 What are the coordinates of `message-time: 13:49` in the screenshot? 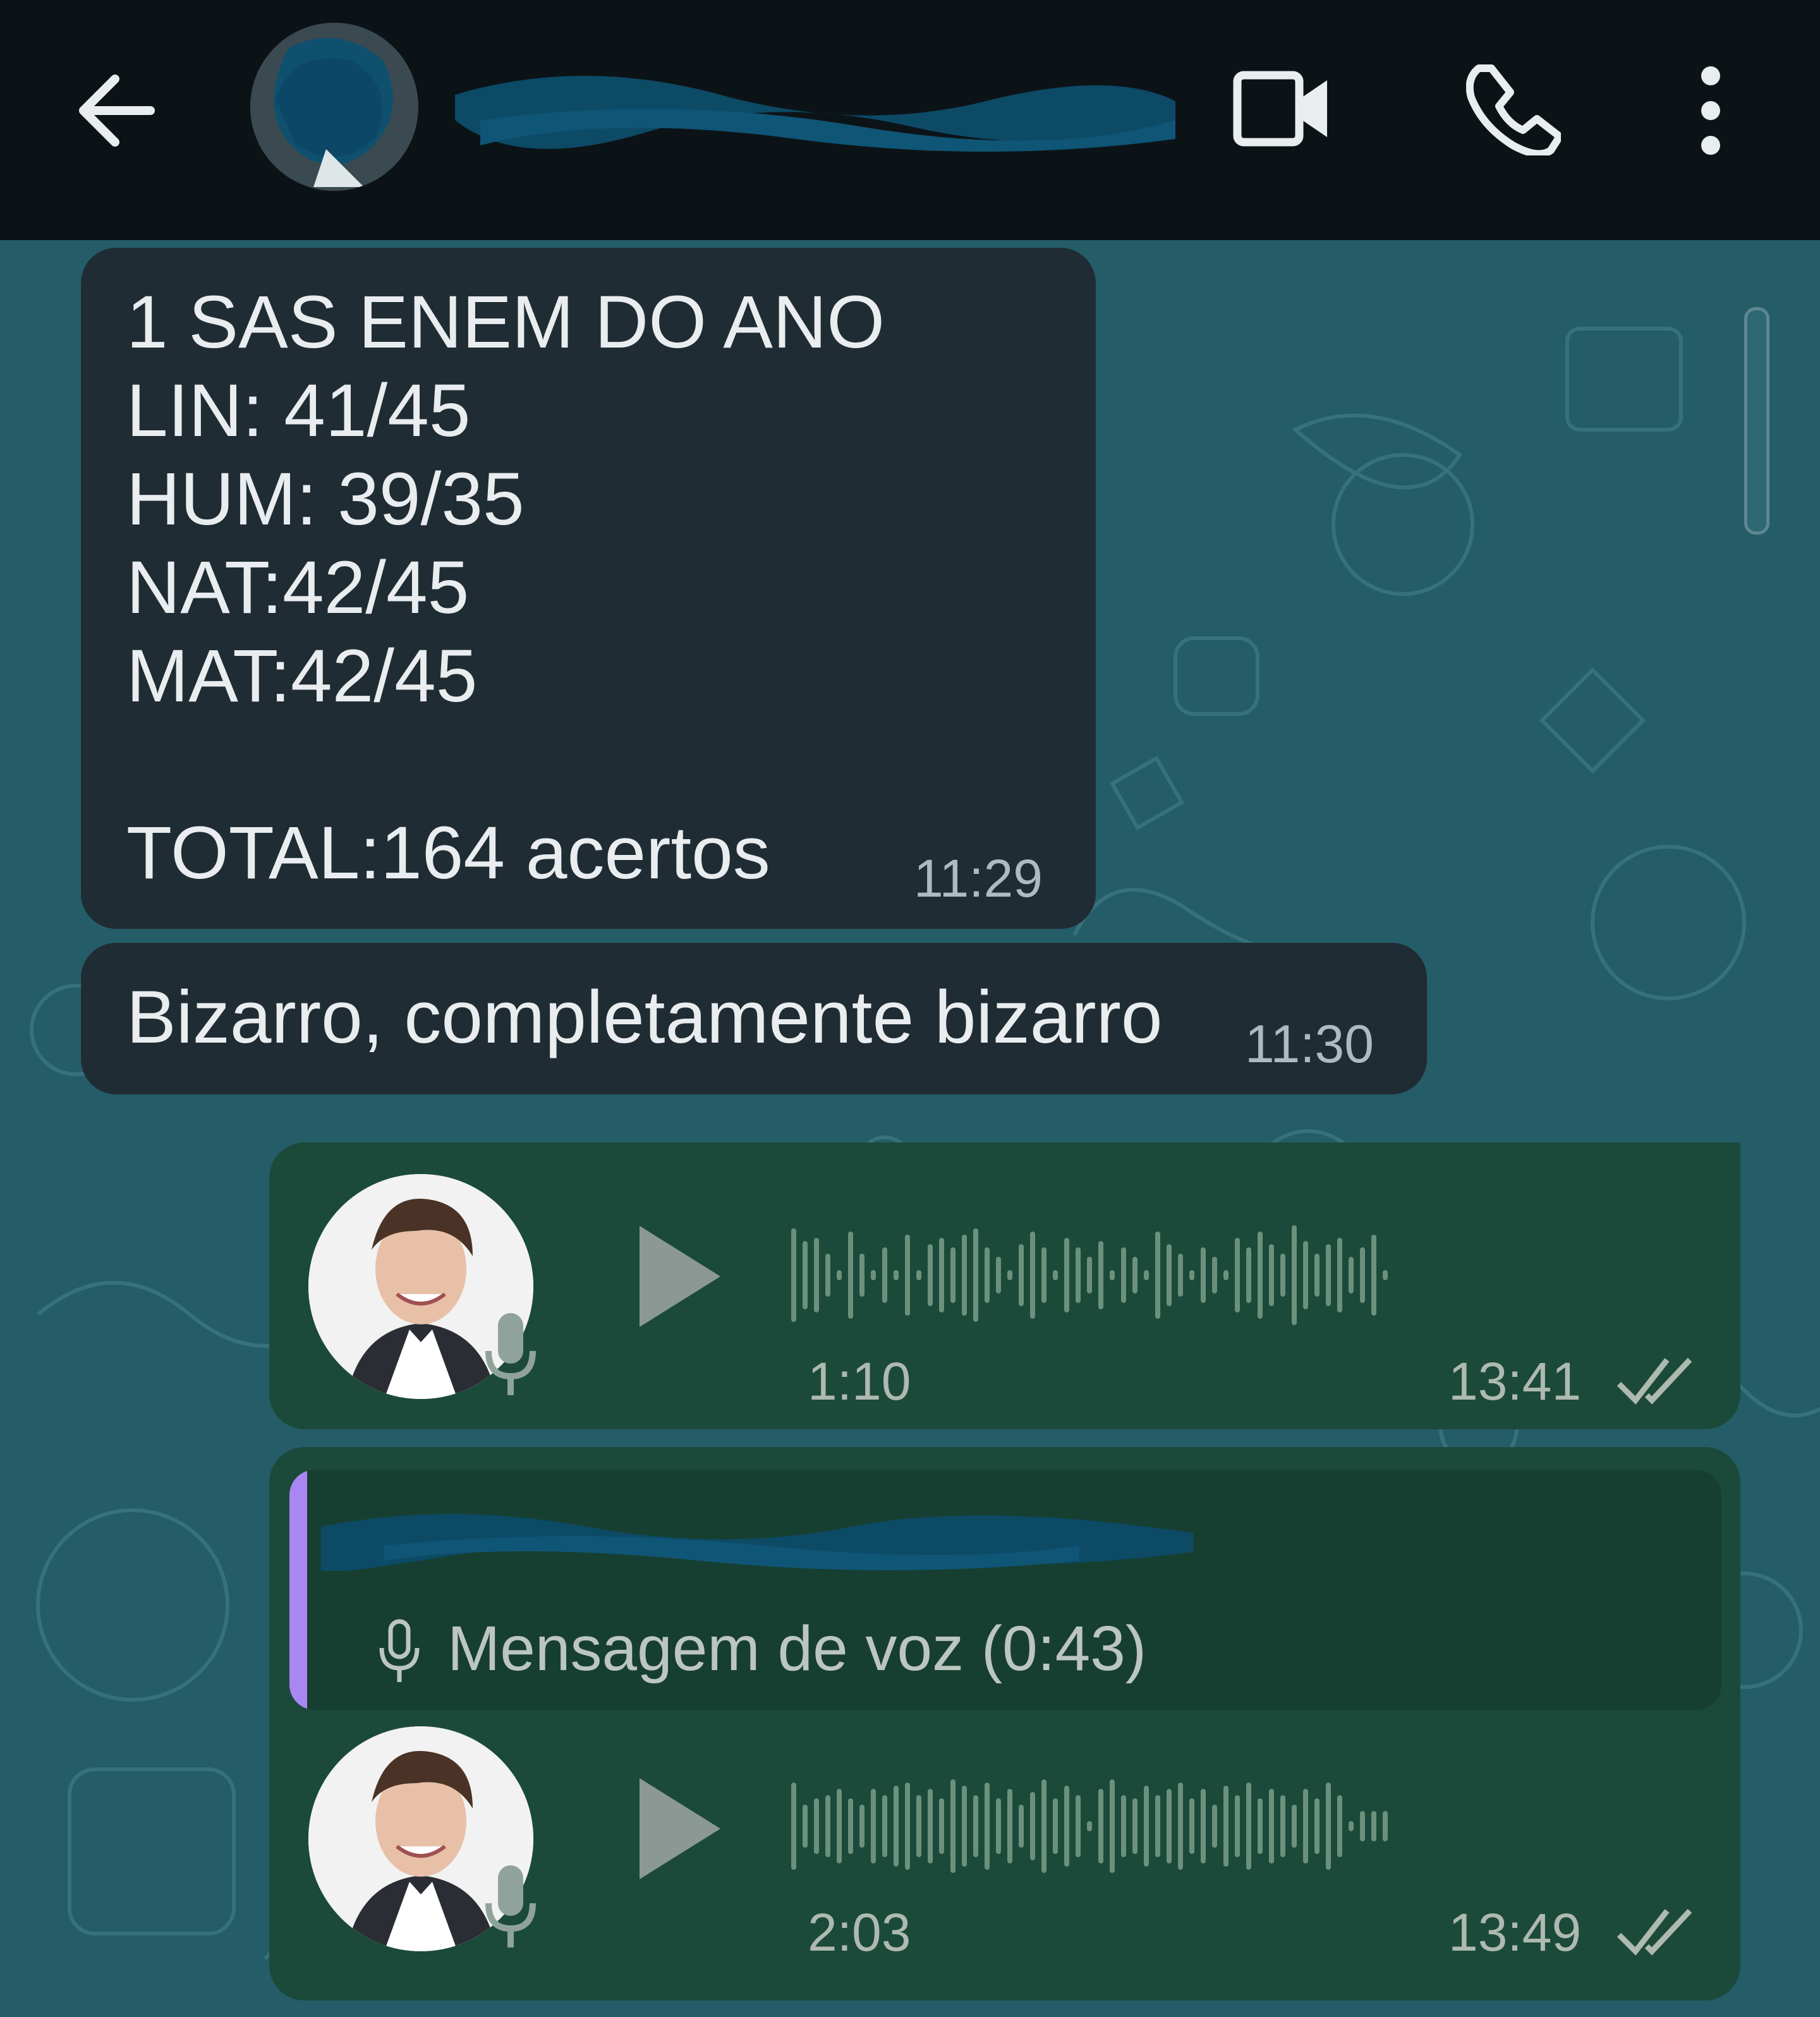 It's located at (1515, 1932).